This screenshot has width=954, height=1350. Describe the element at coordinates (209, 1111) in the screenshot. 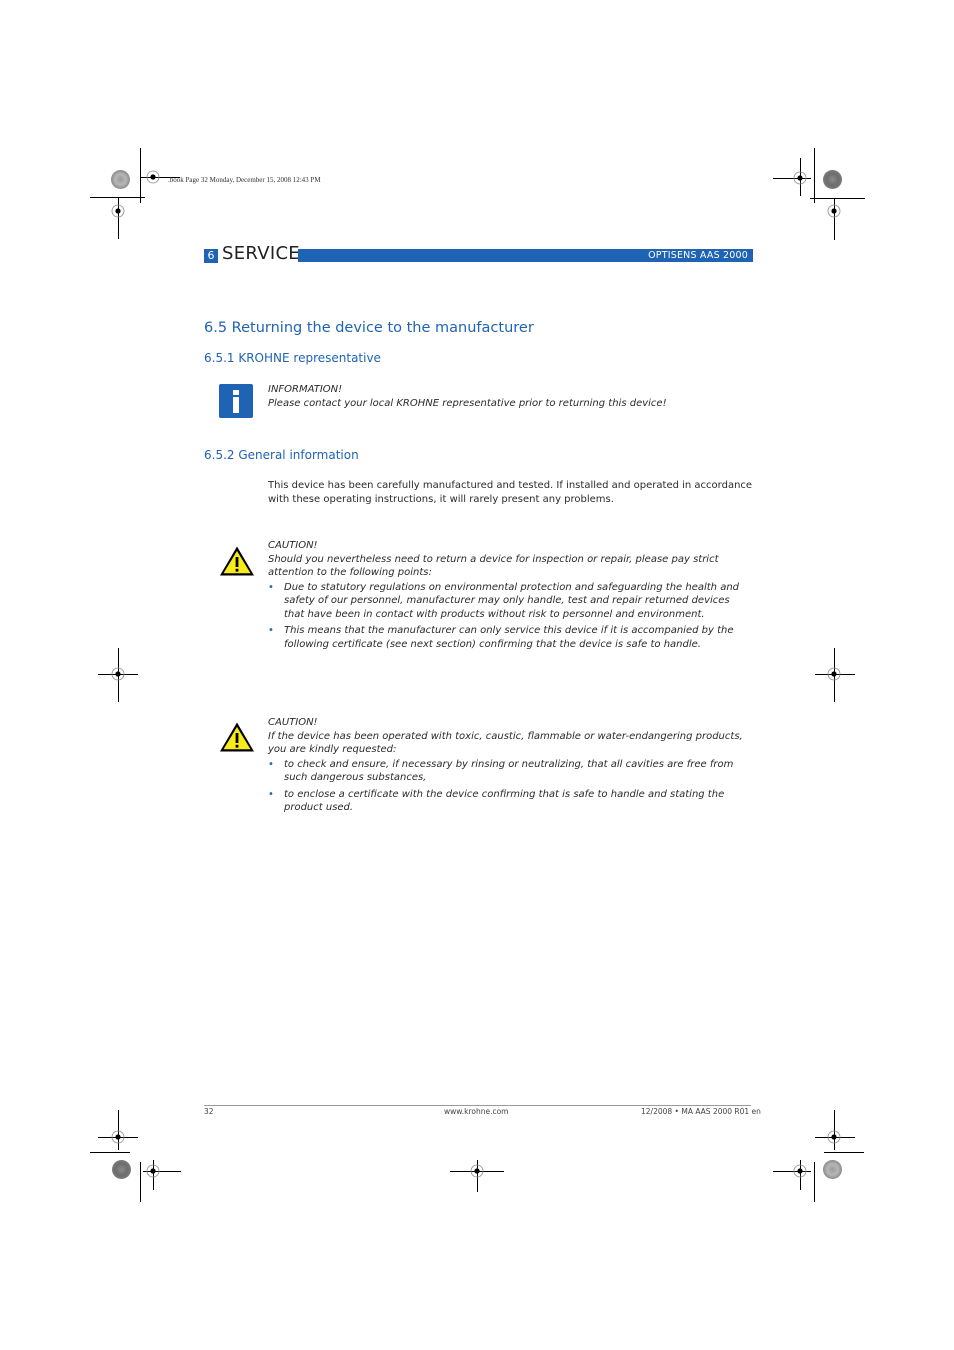

I see `page-number: 32` at that location.